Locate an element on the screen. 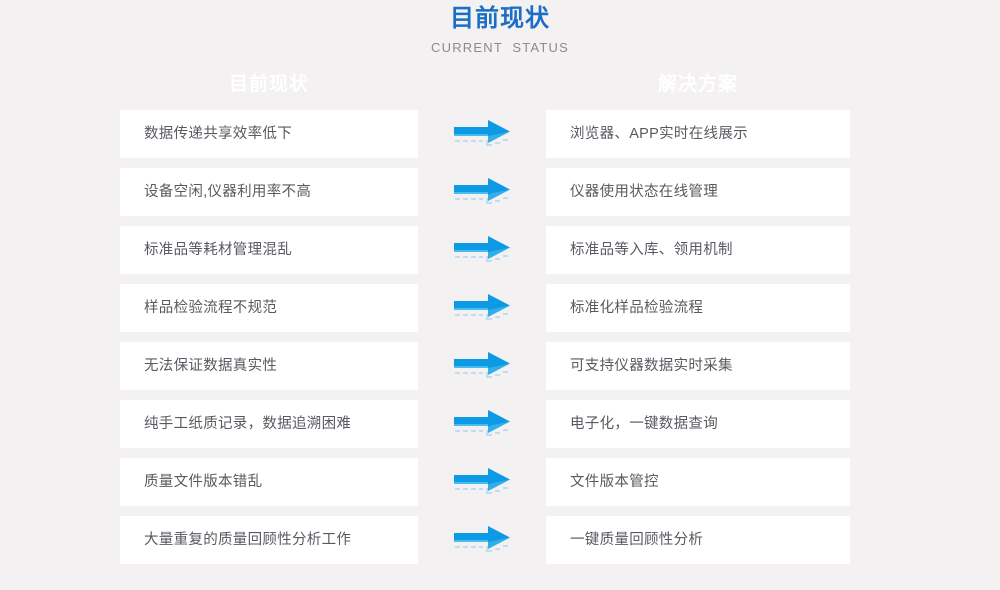  problem-card: 数据传递共享效率低下 is located at coordinates (269, 134).